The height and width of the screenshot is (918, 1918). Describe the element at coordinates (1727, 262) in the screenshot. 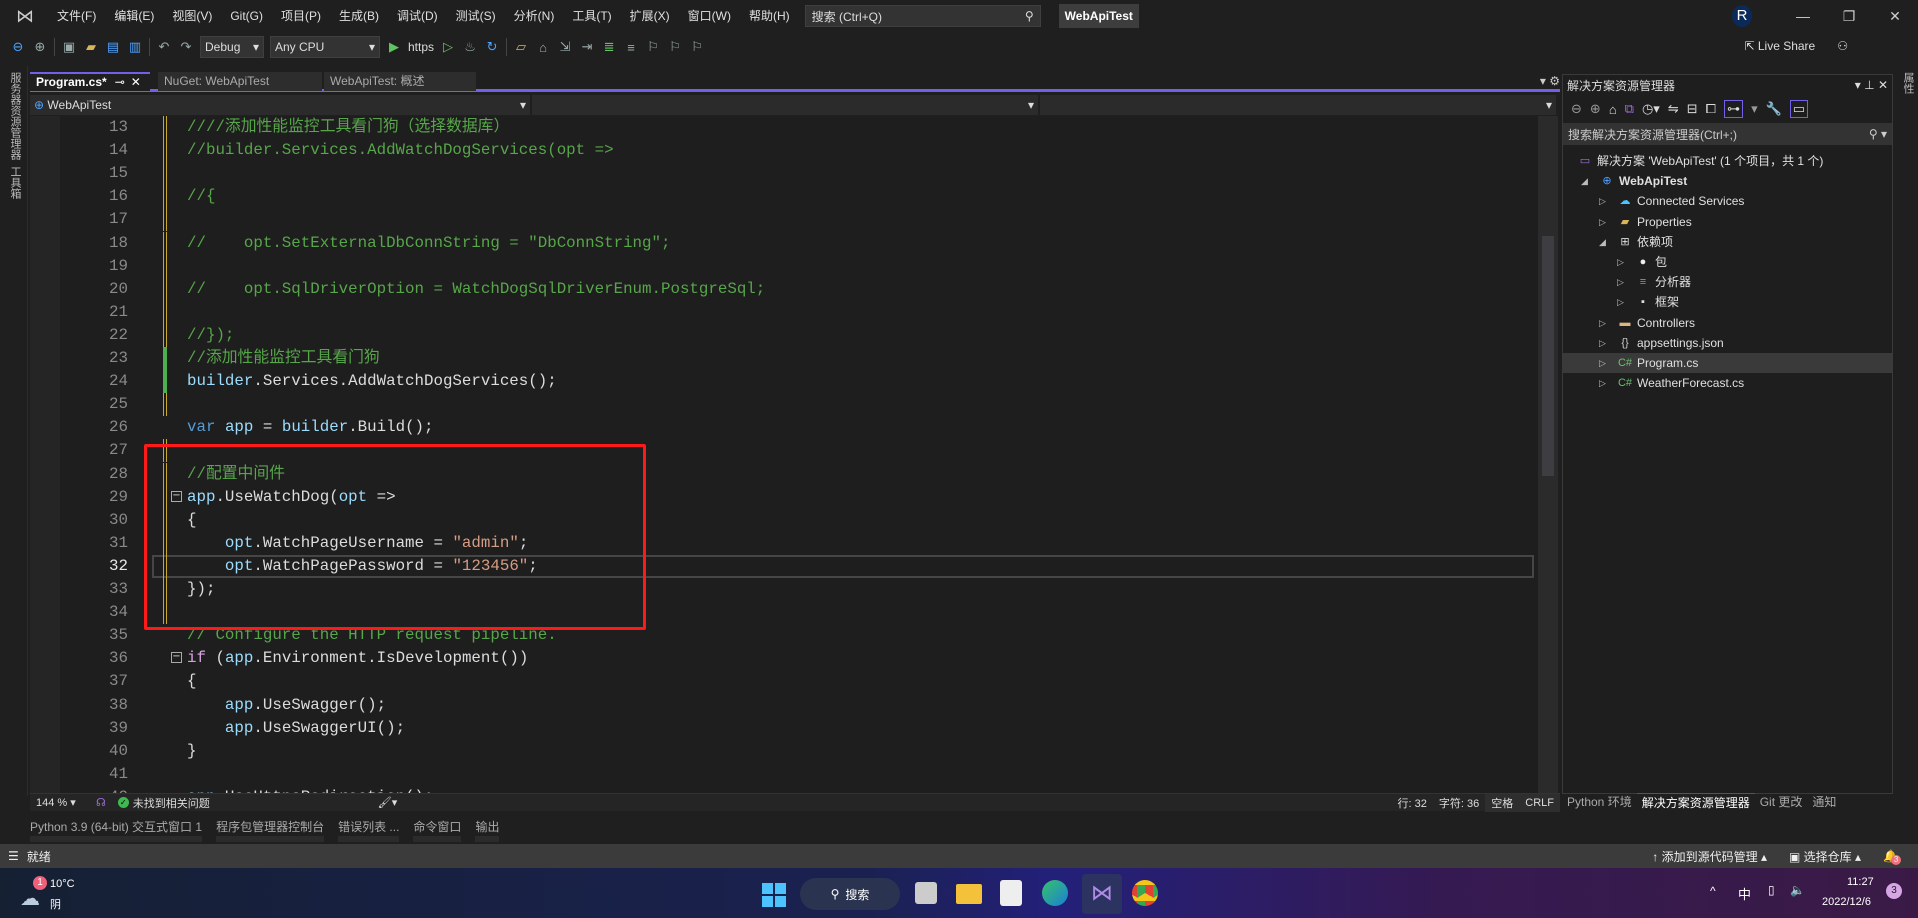

I see `tree-item: ▷ ● 包` at that location.